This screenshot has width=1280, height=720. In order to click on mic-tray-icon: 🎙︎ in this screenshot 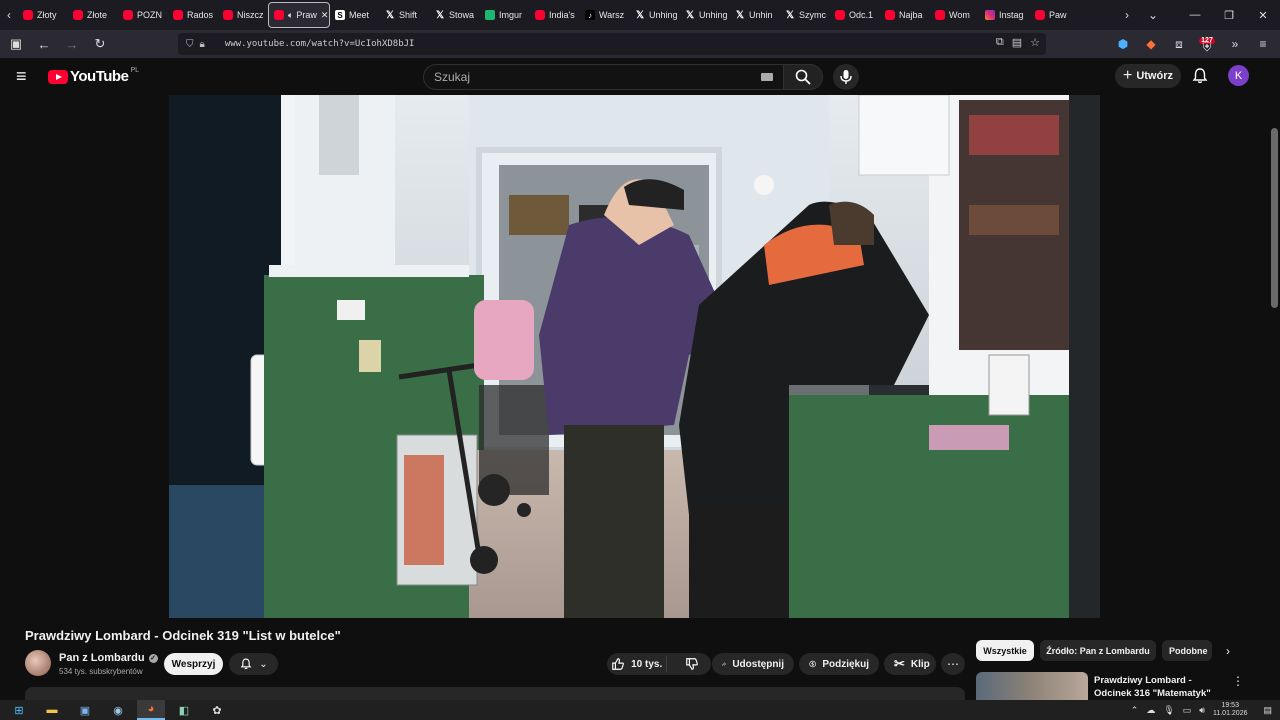, I will do `click(1168, 710)`.